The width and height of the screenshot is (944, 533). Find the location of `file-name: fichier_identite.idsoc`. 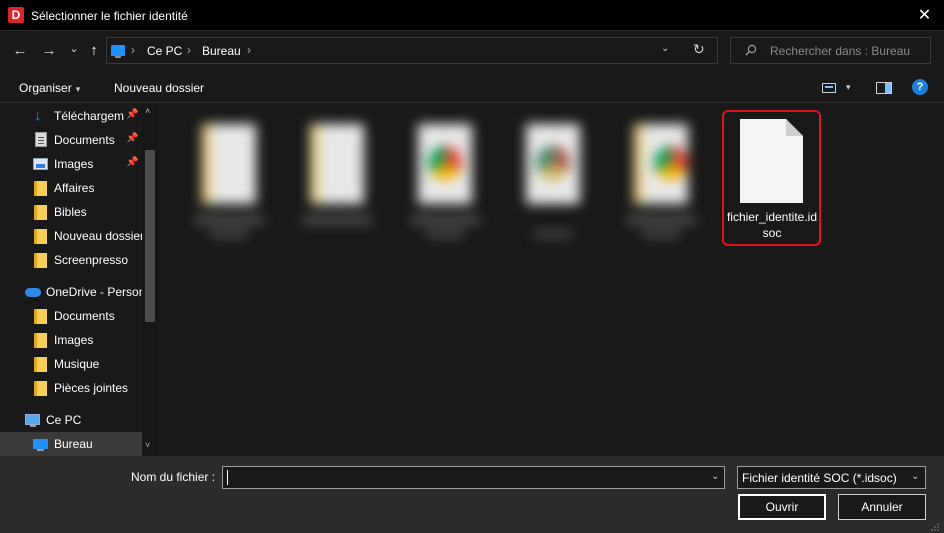

file-name: fichier_identite.idsoc is located at coordinates (772, 225).